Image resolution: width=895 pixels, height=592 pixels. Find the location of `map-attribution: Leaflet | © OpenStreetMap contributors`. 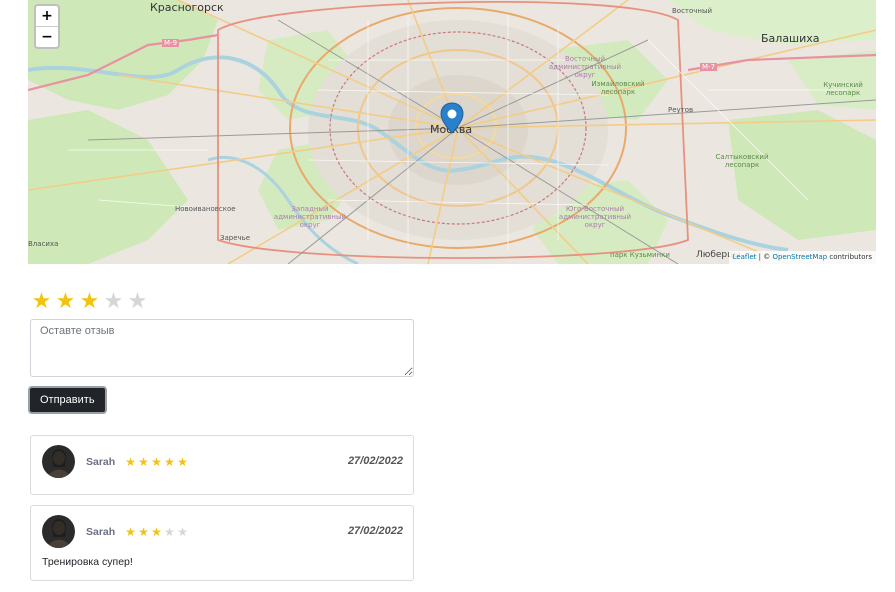

map-attribution: Leaflet | © OpenStreetMap contributors is located at coordinates (802, 257).